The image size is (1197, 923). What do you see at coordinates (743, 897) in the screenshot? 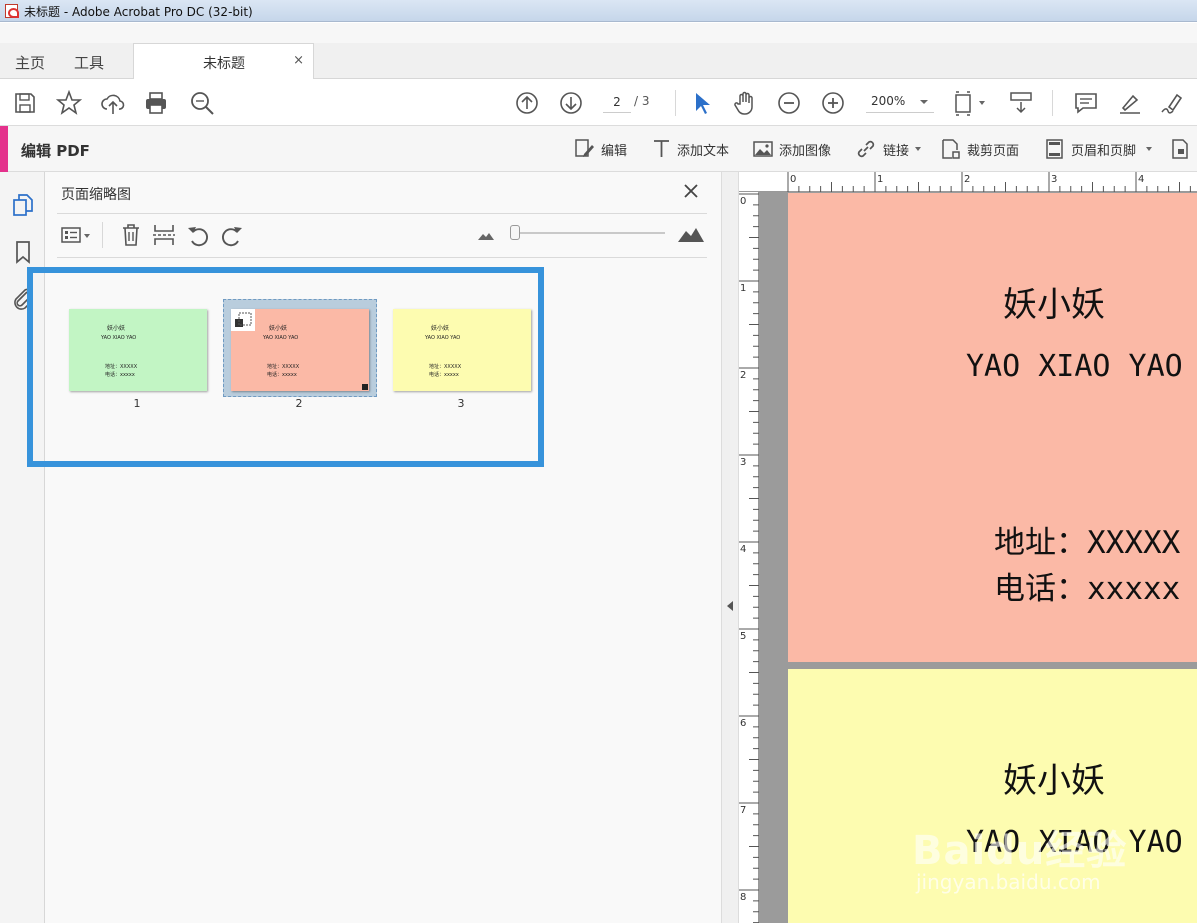
I see `ruler-label: 8` at bounding box center [743, 897].